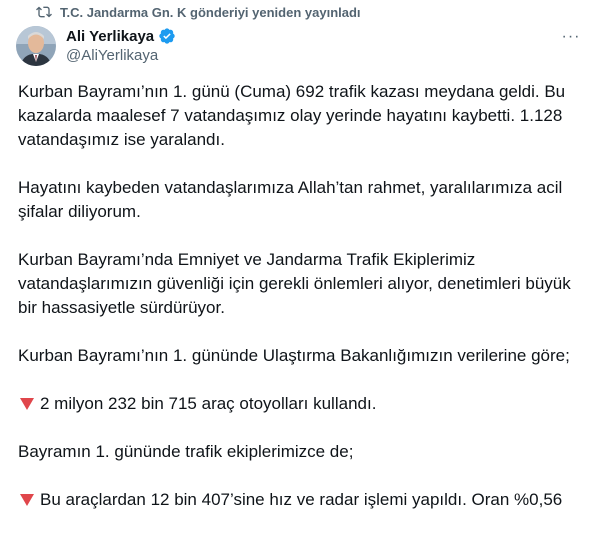 Image resolution: width=603 pixels, height=536 pixels. I want to click on more-options-icon: ···, so click(571, 37).